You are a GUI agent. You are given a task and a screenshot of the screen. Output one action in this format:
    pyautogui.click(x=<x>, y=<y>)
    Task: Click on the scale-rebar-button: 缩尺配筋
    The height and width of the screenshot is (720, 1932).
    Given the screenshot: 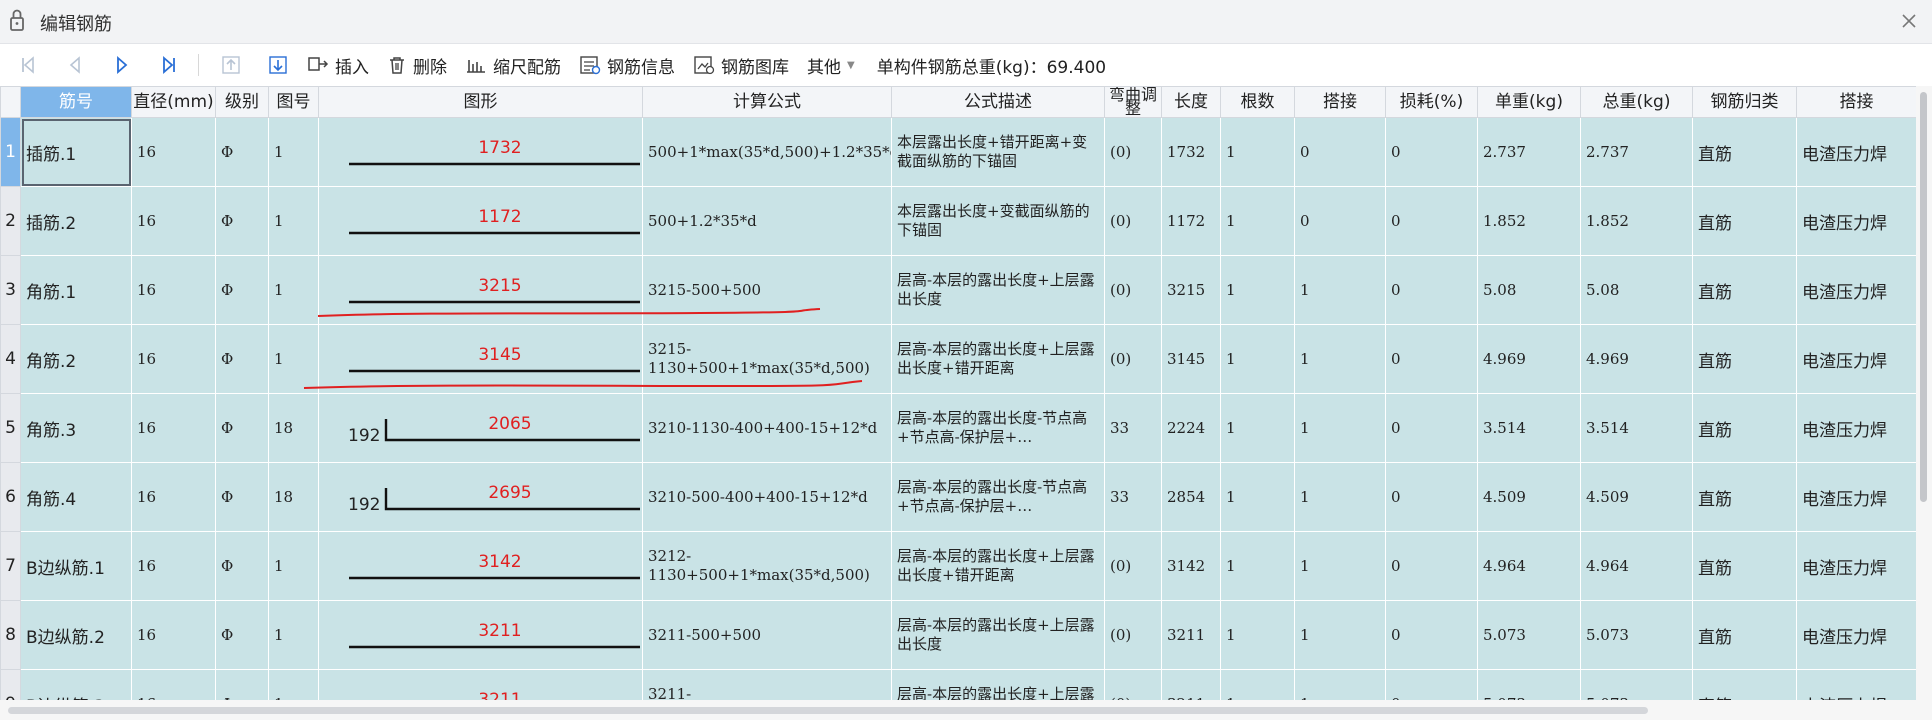 What is the action you would take?
    pyautogui.click(x=513, y=65)
    